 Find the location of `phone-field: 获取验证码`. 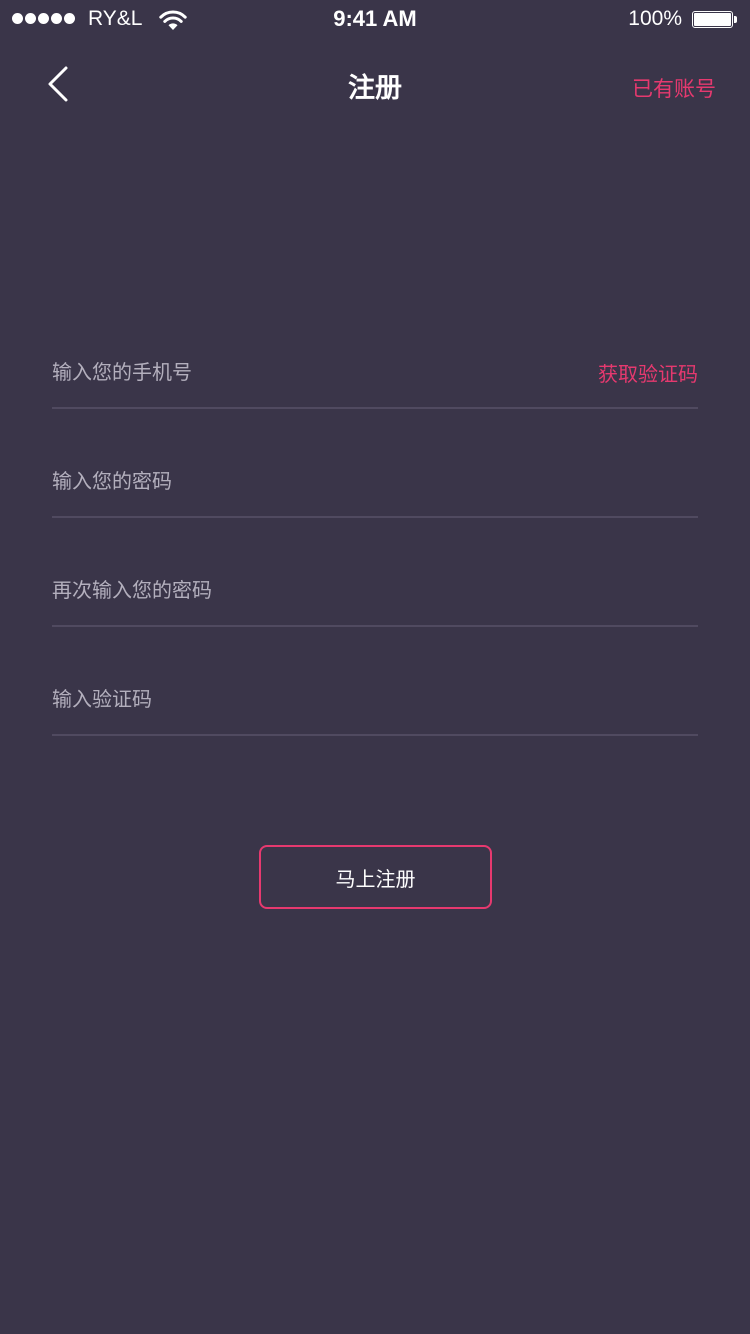

phone-field: 获取验证码 is located at coordinates (375, 354).